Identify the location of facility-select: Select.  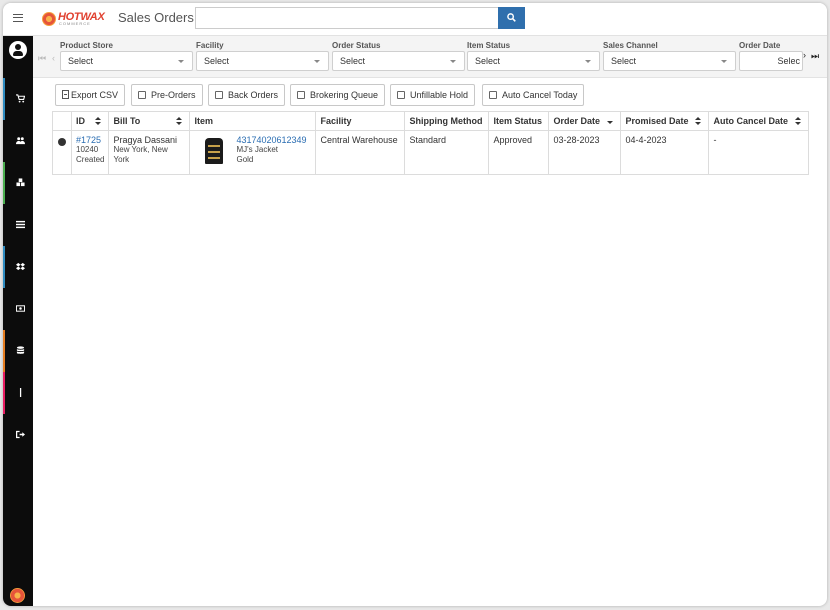
(262, 61).